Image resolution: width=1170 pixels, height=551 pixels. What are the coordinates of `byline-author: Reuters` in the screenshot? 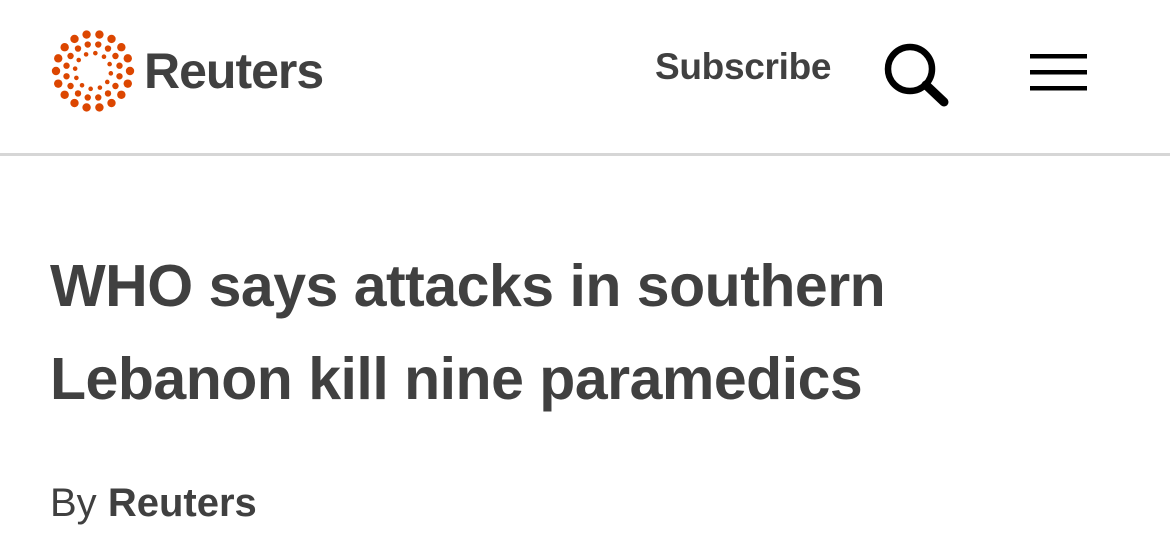 It's located at (182, 503).